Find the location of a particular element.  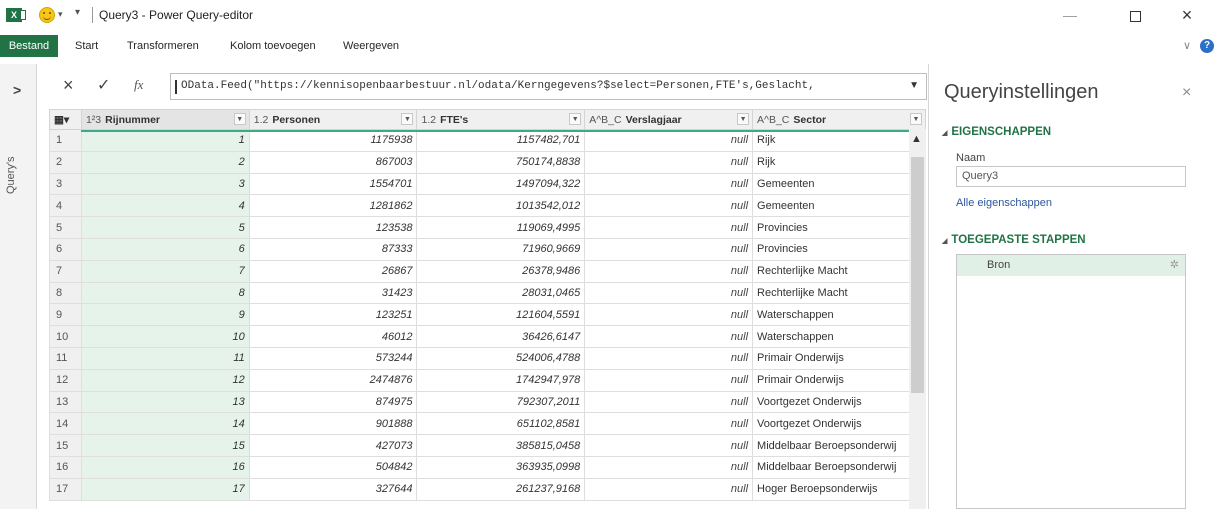

cell-personen: 874975 is located at coordinates (333, 402).